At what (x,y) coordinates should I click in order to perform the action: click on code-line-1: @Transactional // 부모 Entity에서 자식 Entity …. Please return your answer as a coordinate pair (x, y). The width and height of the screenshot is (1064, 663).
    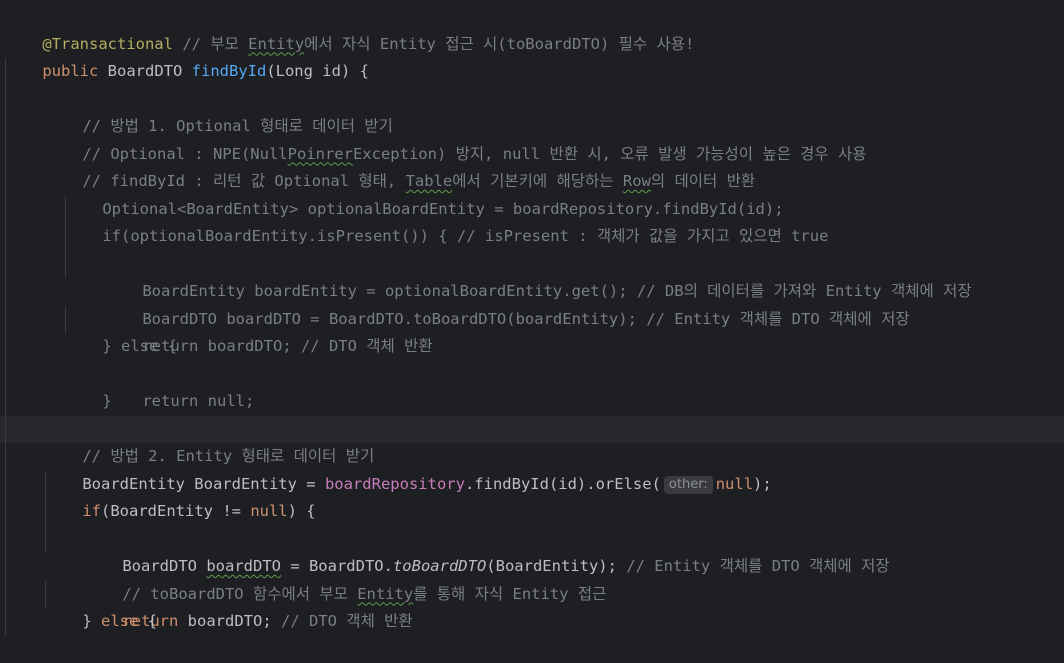
    Looking at the image, I should click on (532, 28).